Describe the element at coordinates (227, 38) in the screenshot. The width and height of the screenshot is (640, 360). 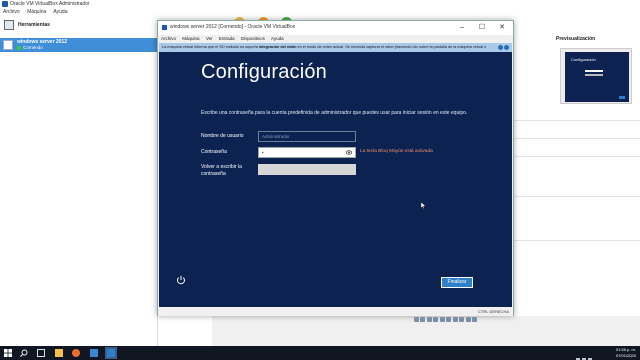
I see `menu-entrada: Entrada` at that location.